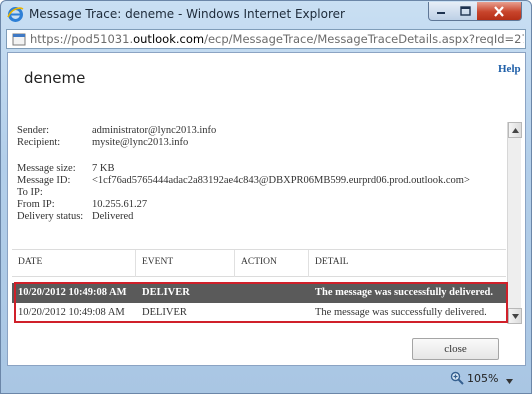 The width and height of the screenshot is (532, 394). I want to click on recipient-value: mysite@lync2013.info, so click(140, 142).